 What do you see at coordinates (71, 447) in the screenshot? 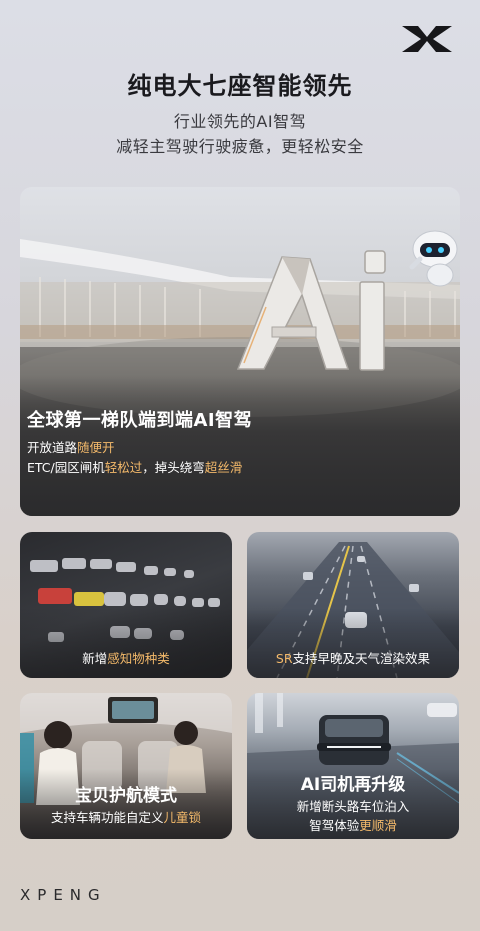
I see `hero-line-1: 开放道路随便开` at bounding box center [71, 447].